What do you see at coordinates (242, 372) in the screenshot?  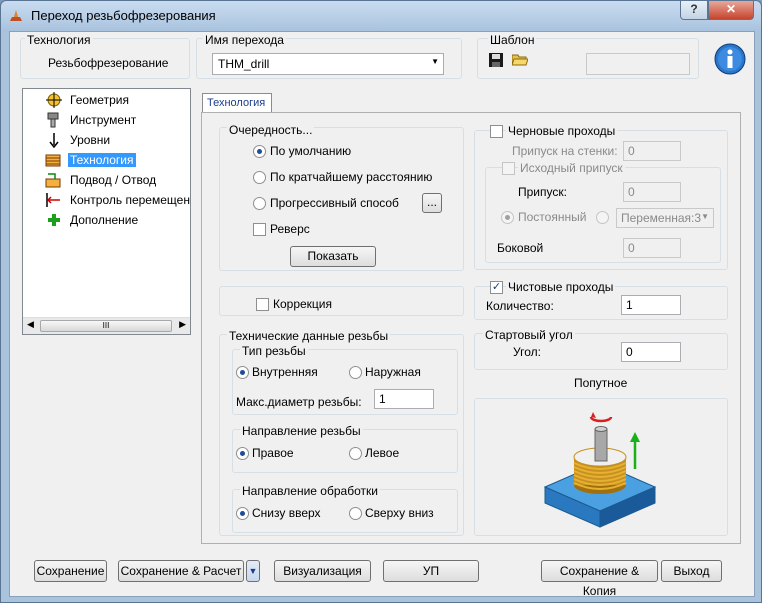 I see `internal-thread-radio` at bounding box center [242, 372].